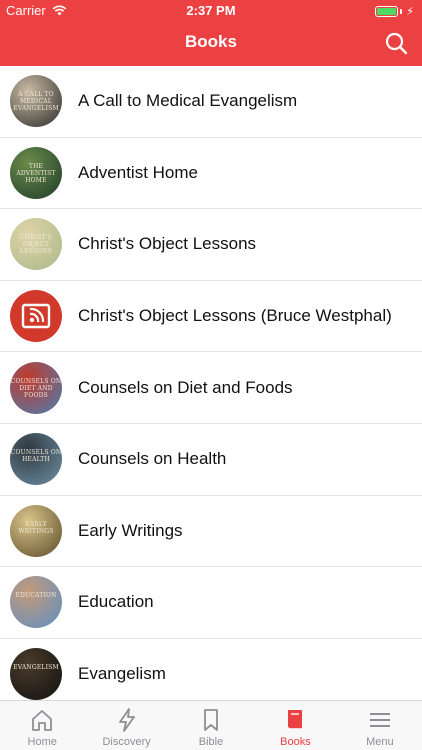 This screenshot has height=750, width=422. Describe the element at coordinates (387, 11) in the screenshot. I see `battery-icon` at that location.